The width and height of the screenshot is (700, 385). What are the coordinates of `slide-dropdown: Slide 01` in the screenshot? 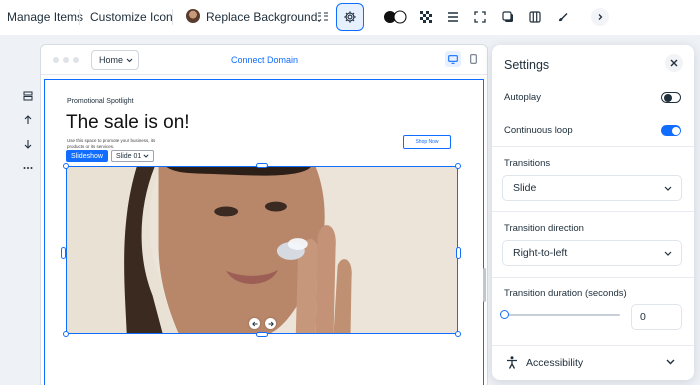 It's located at (132, 156).